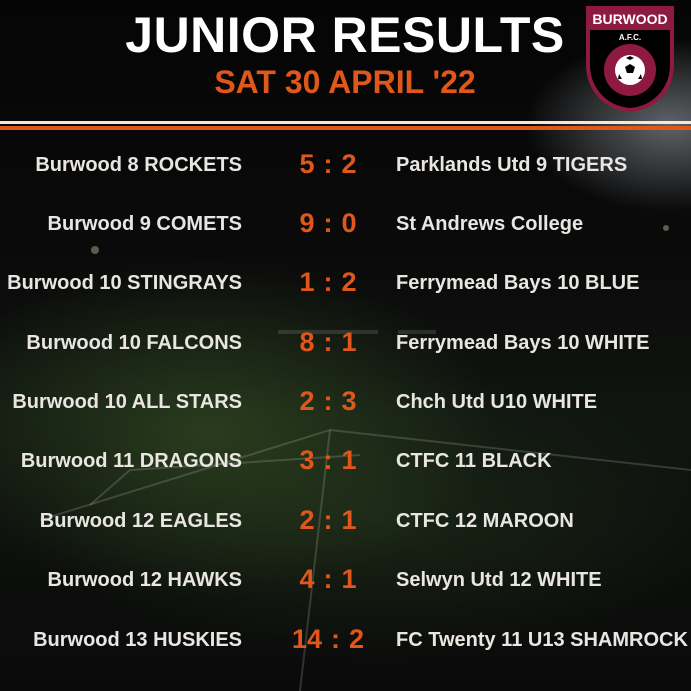 This screenshot has width=691, height=691. I want to click on home-team: Burwood 10 STINGRAYS, so click(124, 283).